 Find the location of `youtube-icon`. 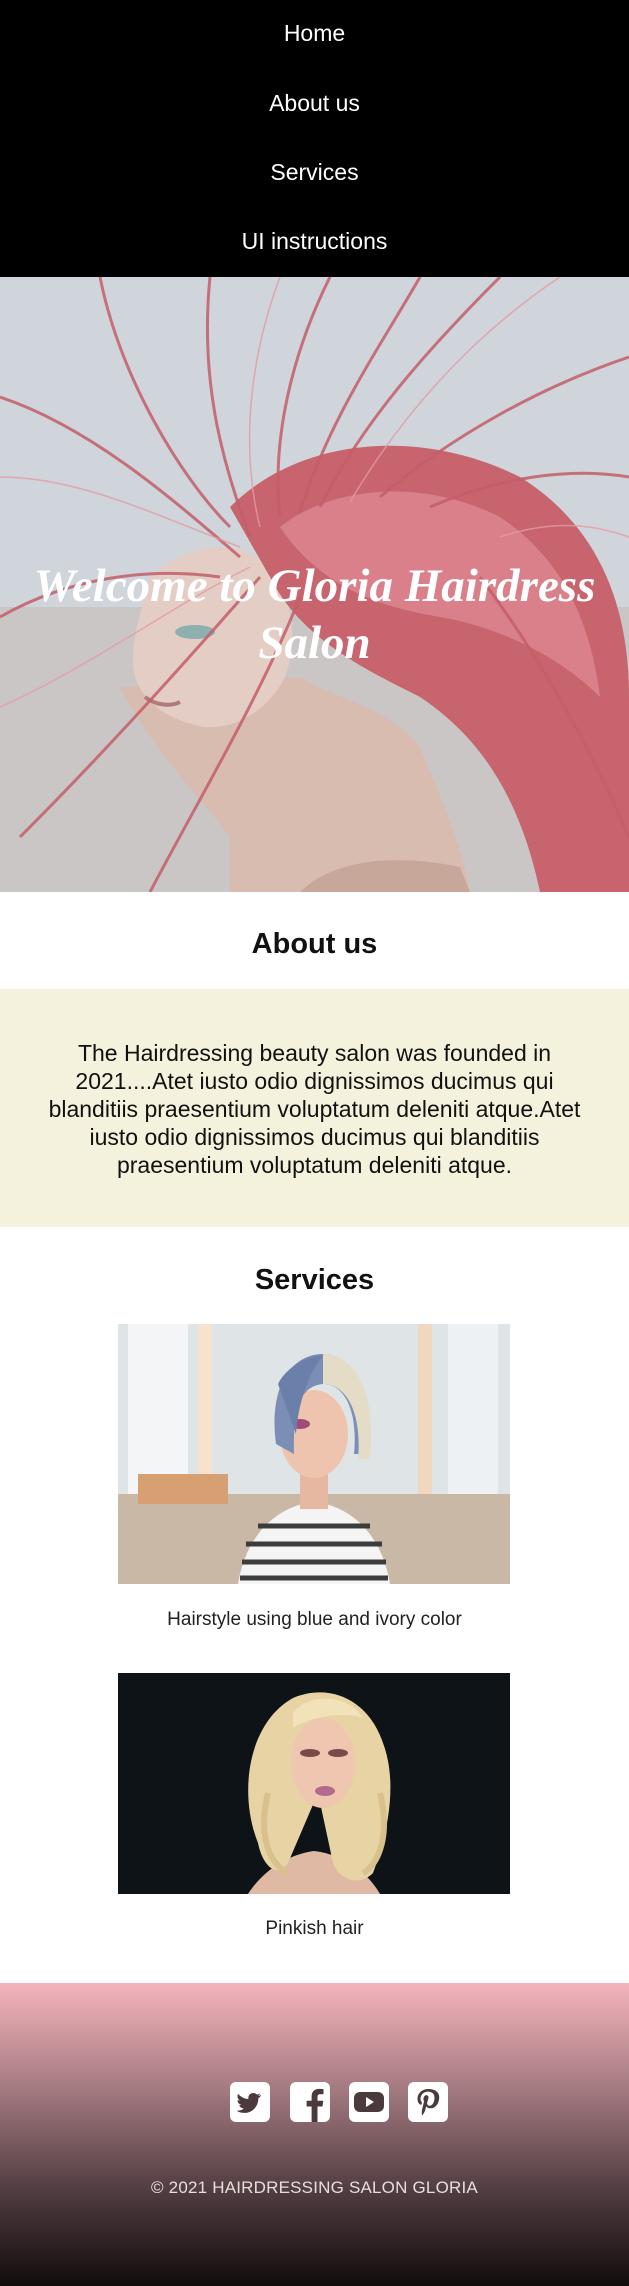

youtube-icon is located at coordinates (369, 2102).